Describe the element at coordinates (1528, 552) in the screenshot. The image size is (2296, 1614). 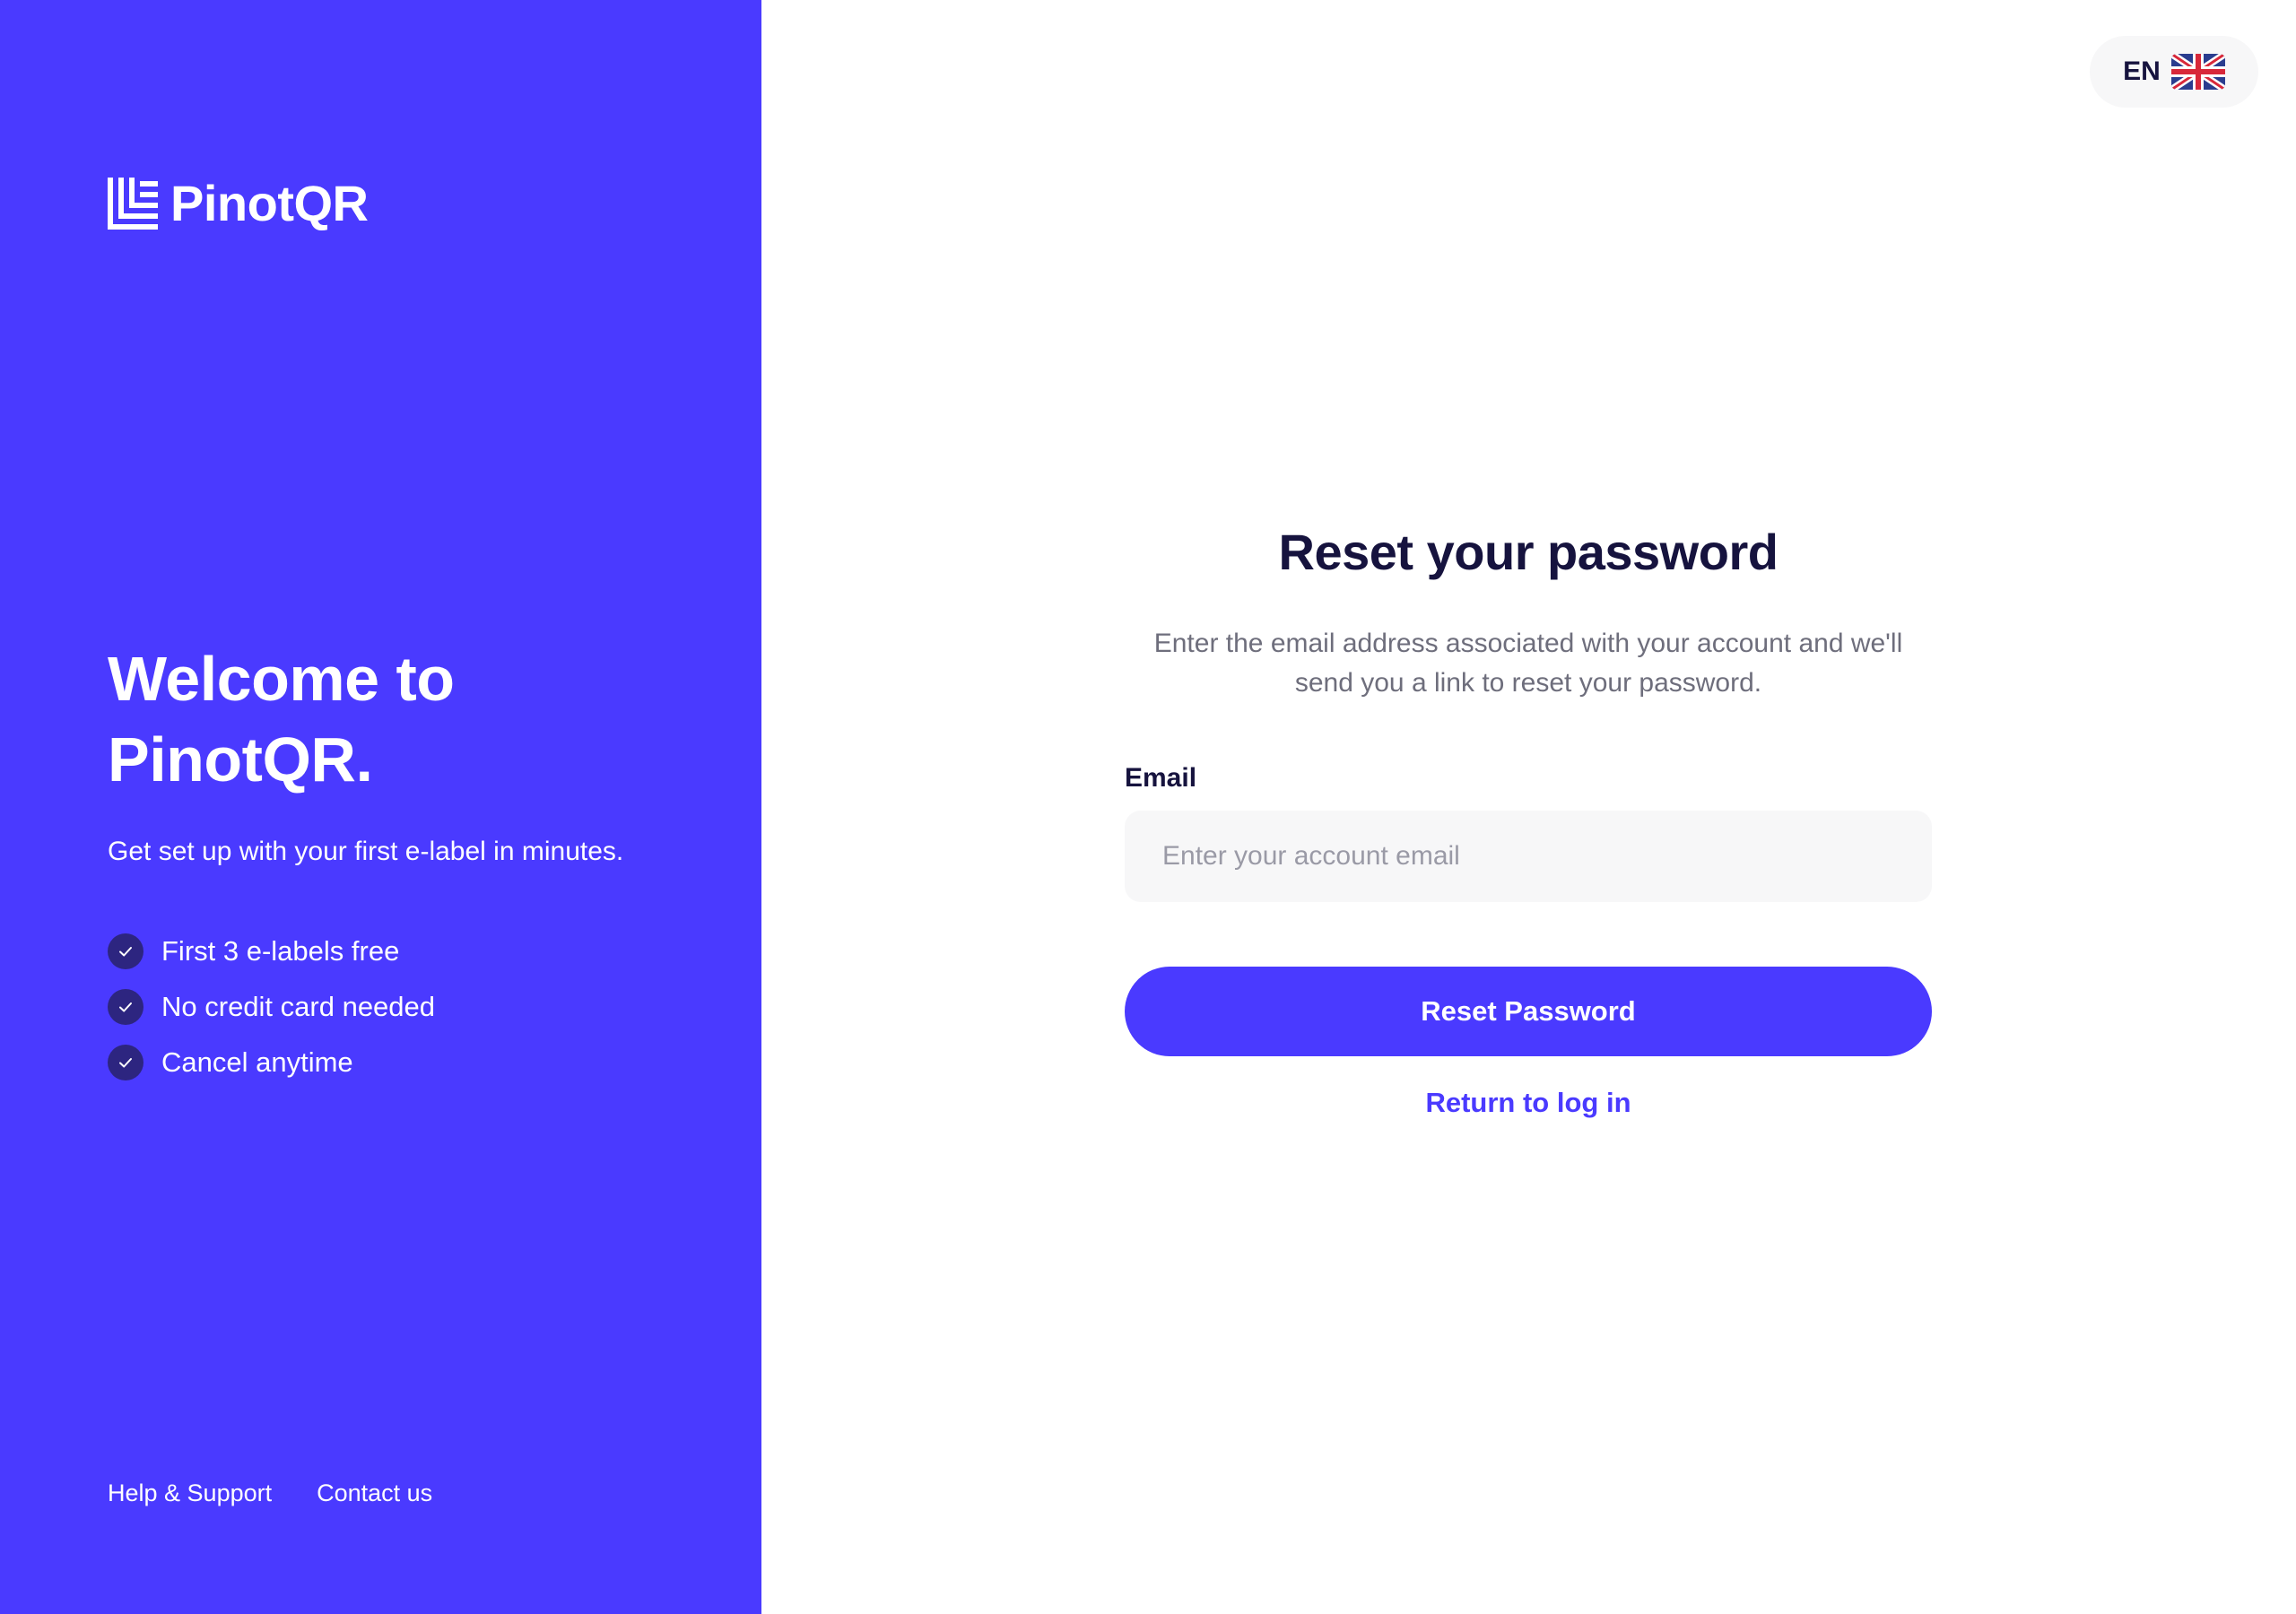
I see `form-title: Reset your password` at that location.